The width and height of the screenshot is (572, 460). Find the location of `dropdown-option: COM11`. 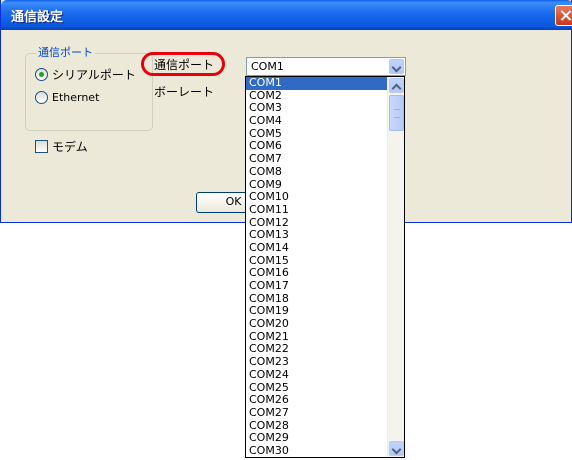

dropdown-option: COM11 is located at coordinates (317, 210).